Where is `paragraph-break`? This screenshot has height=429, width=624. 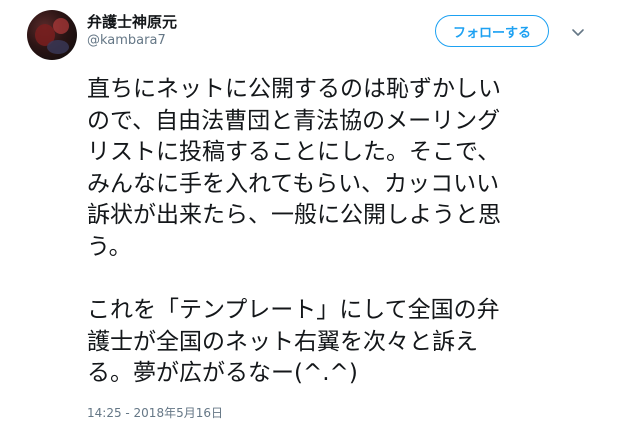
paragraph-break is located at coordinates (337, 280).